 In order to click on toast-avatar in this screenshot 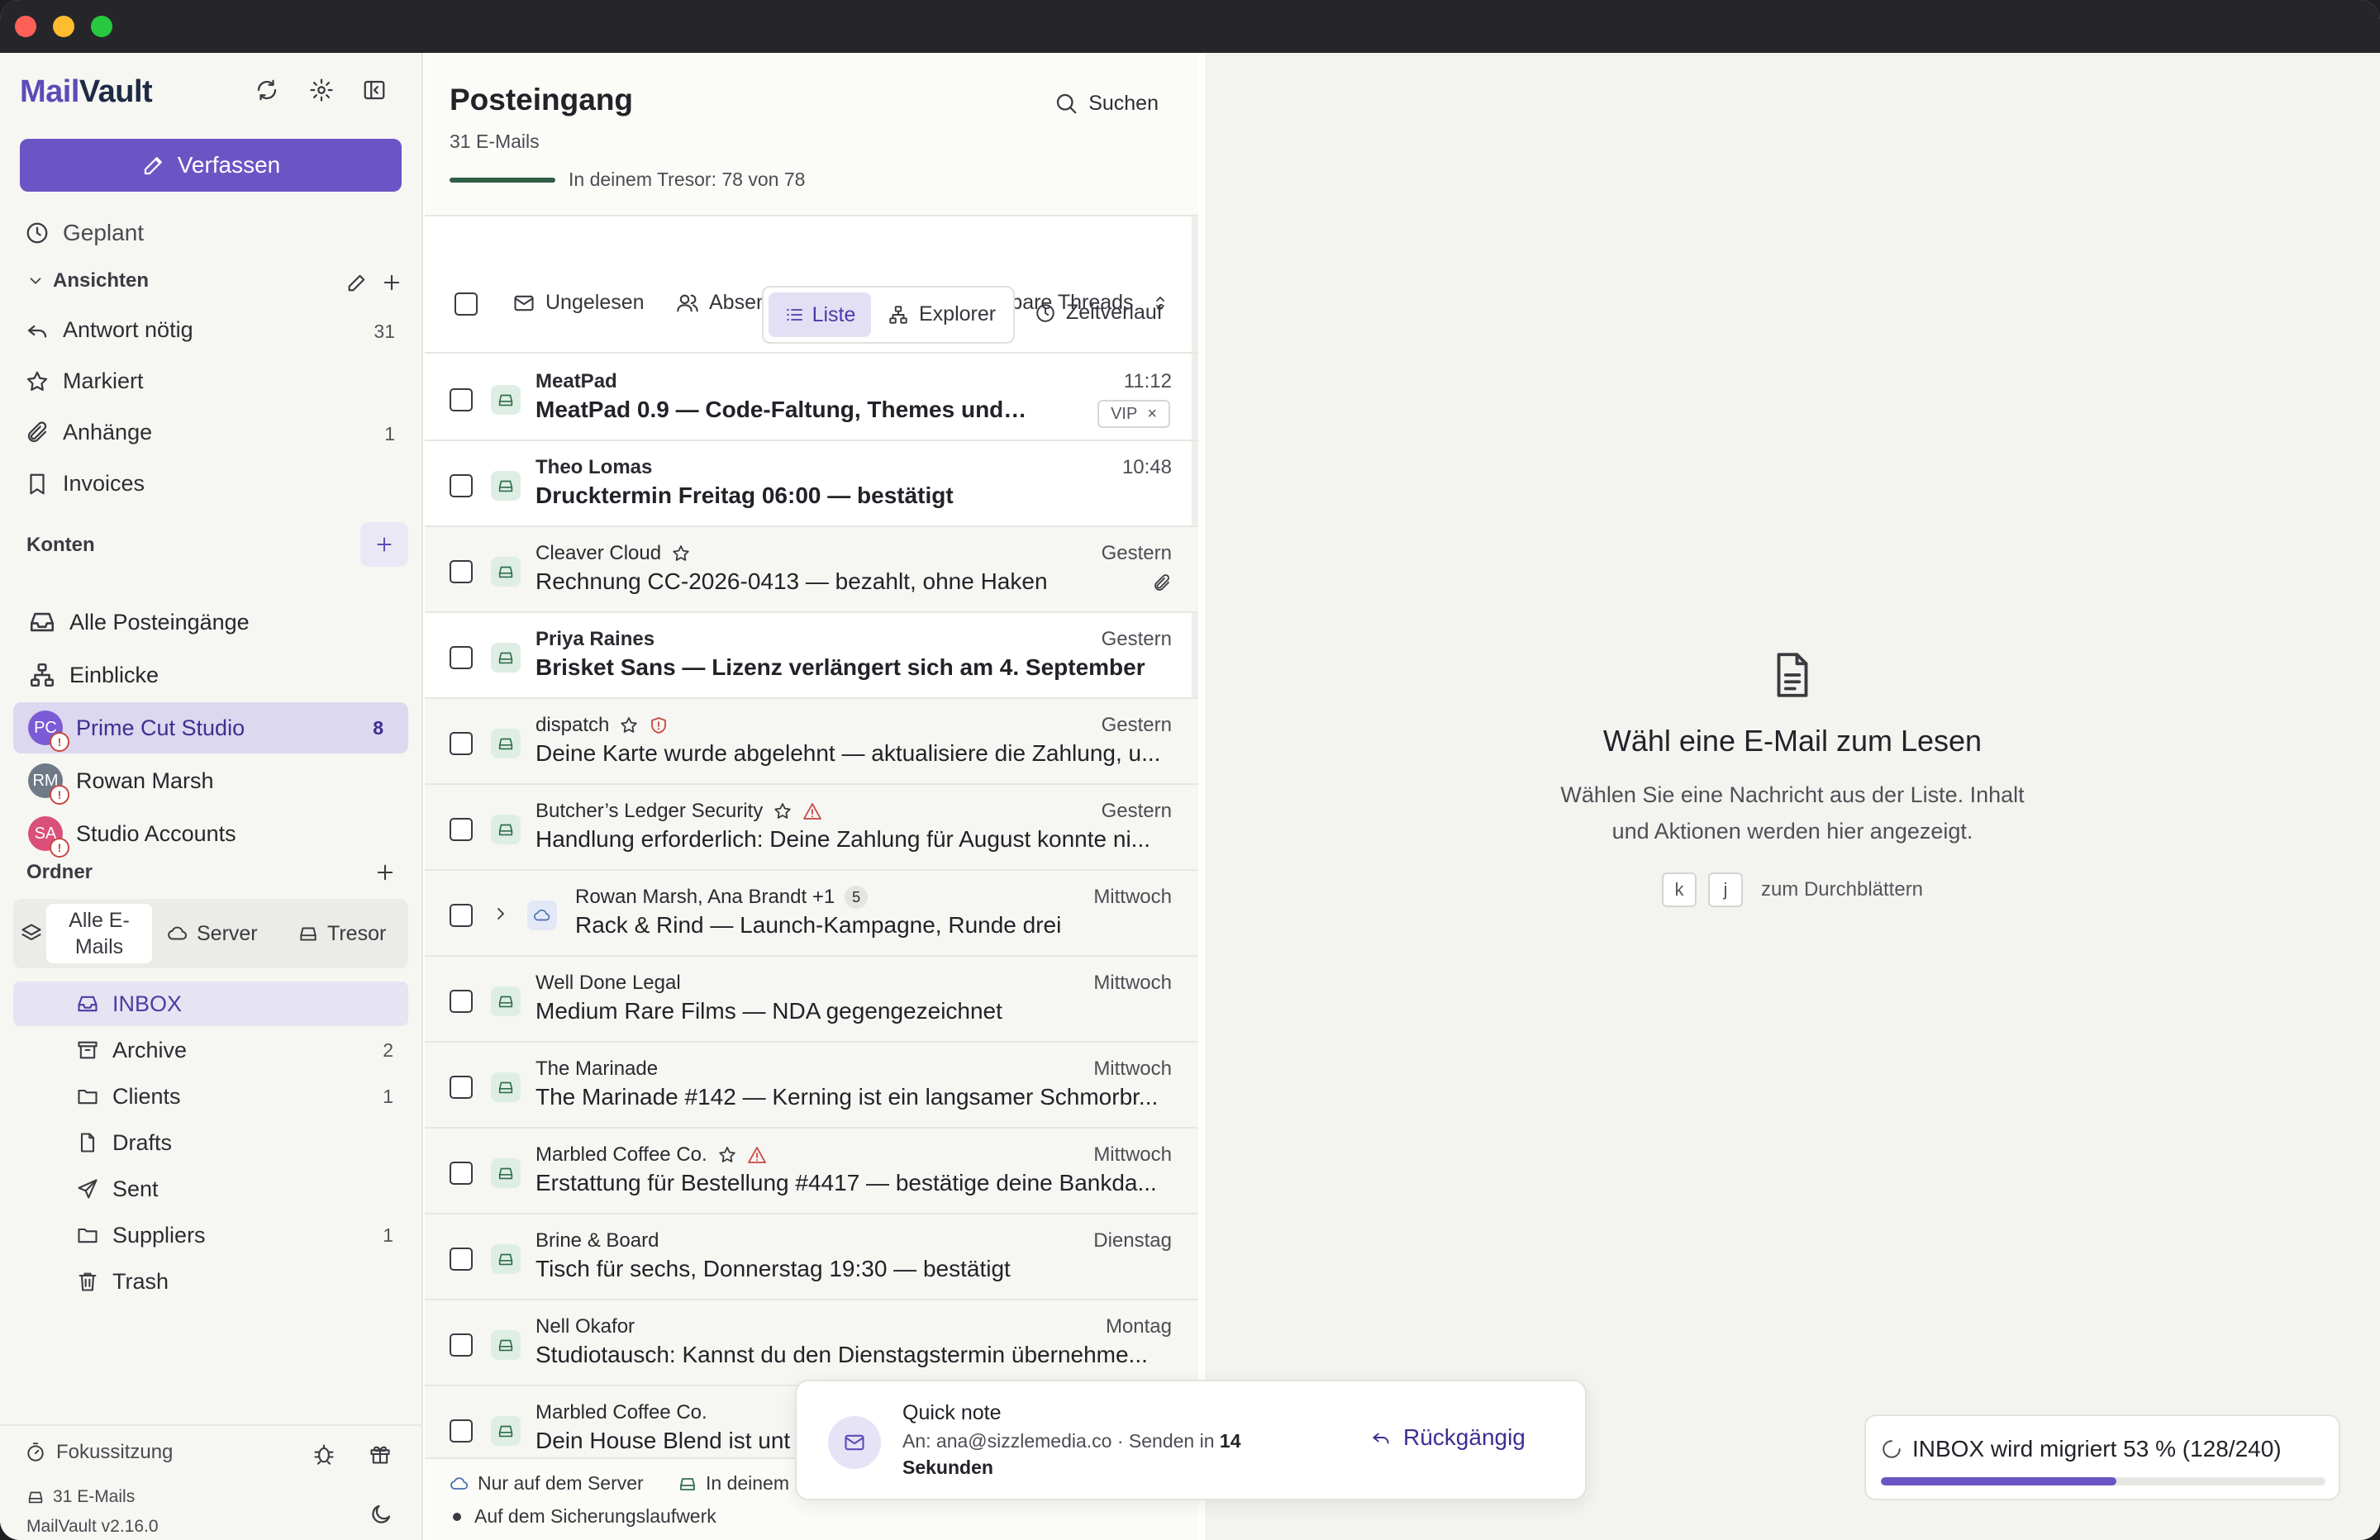, I will do `click(854, 1442)`.